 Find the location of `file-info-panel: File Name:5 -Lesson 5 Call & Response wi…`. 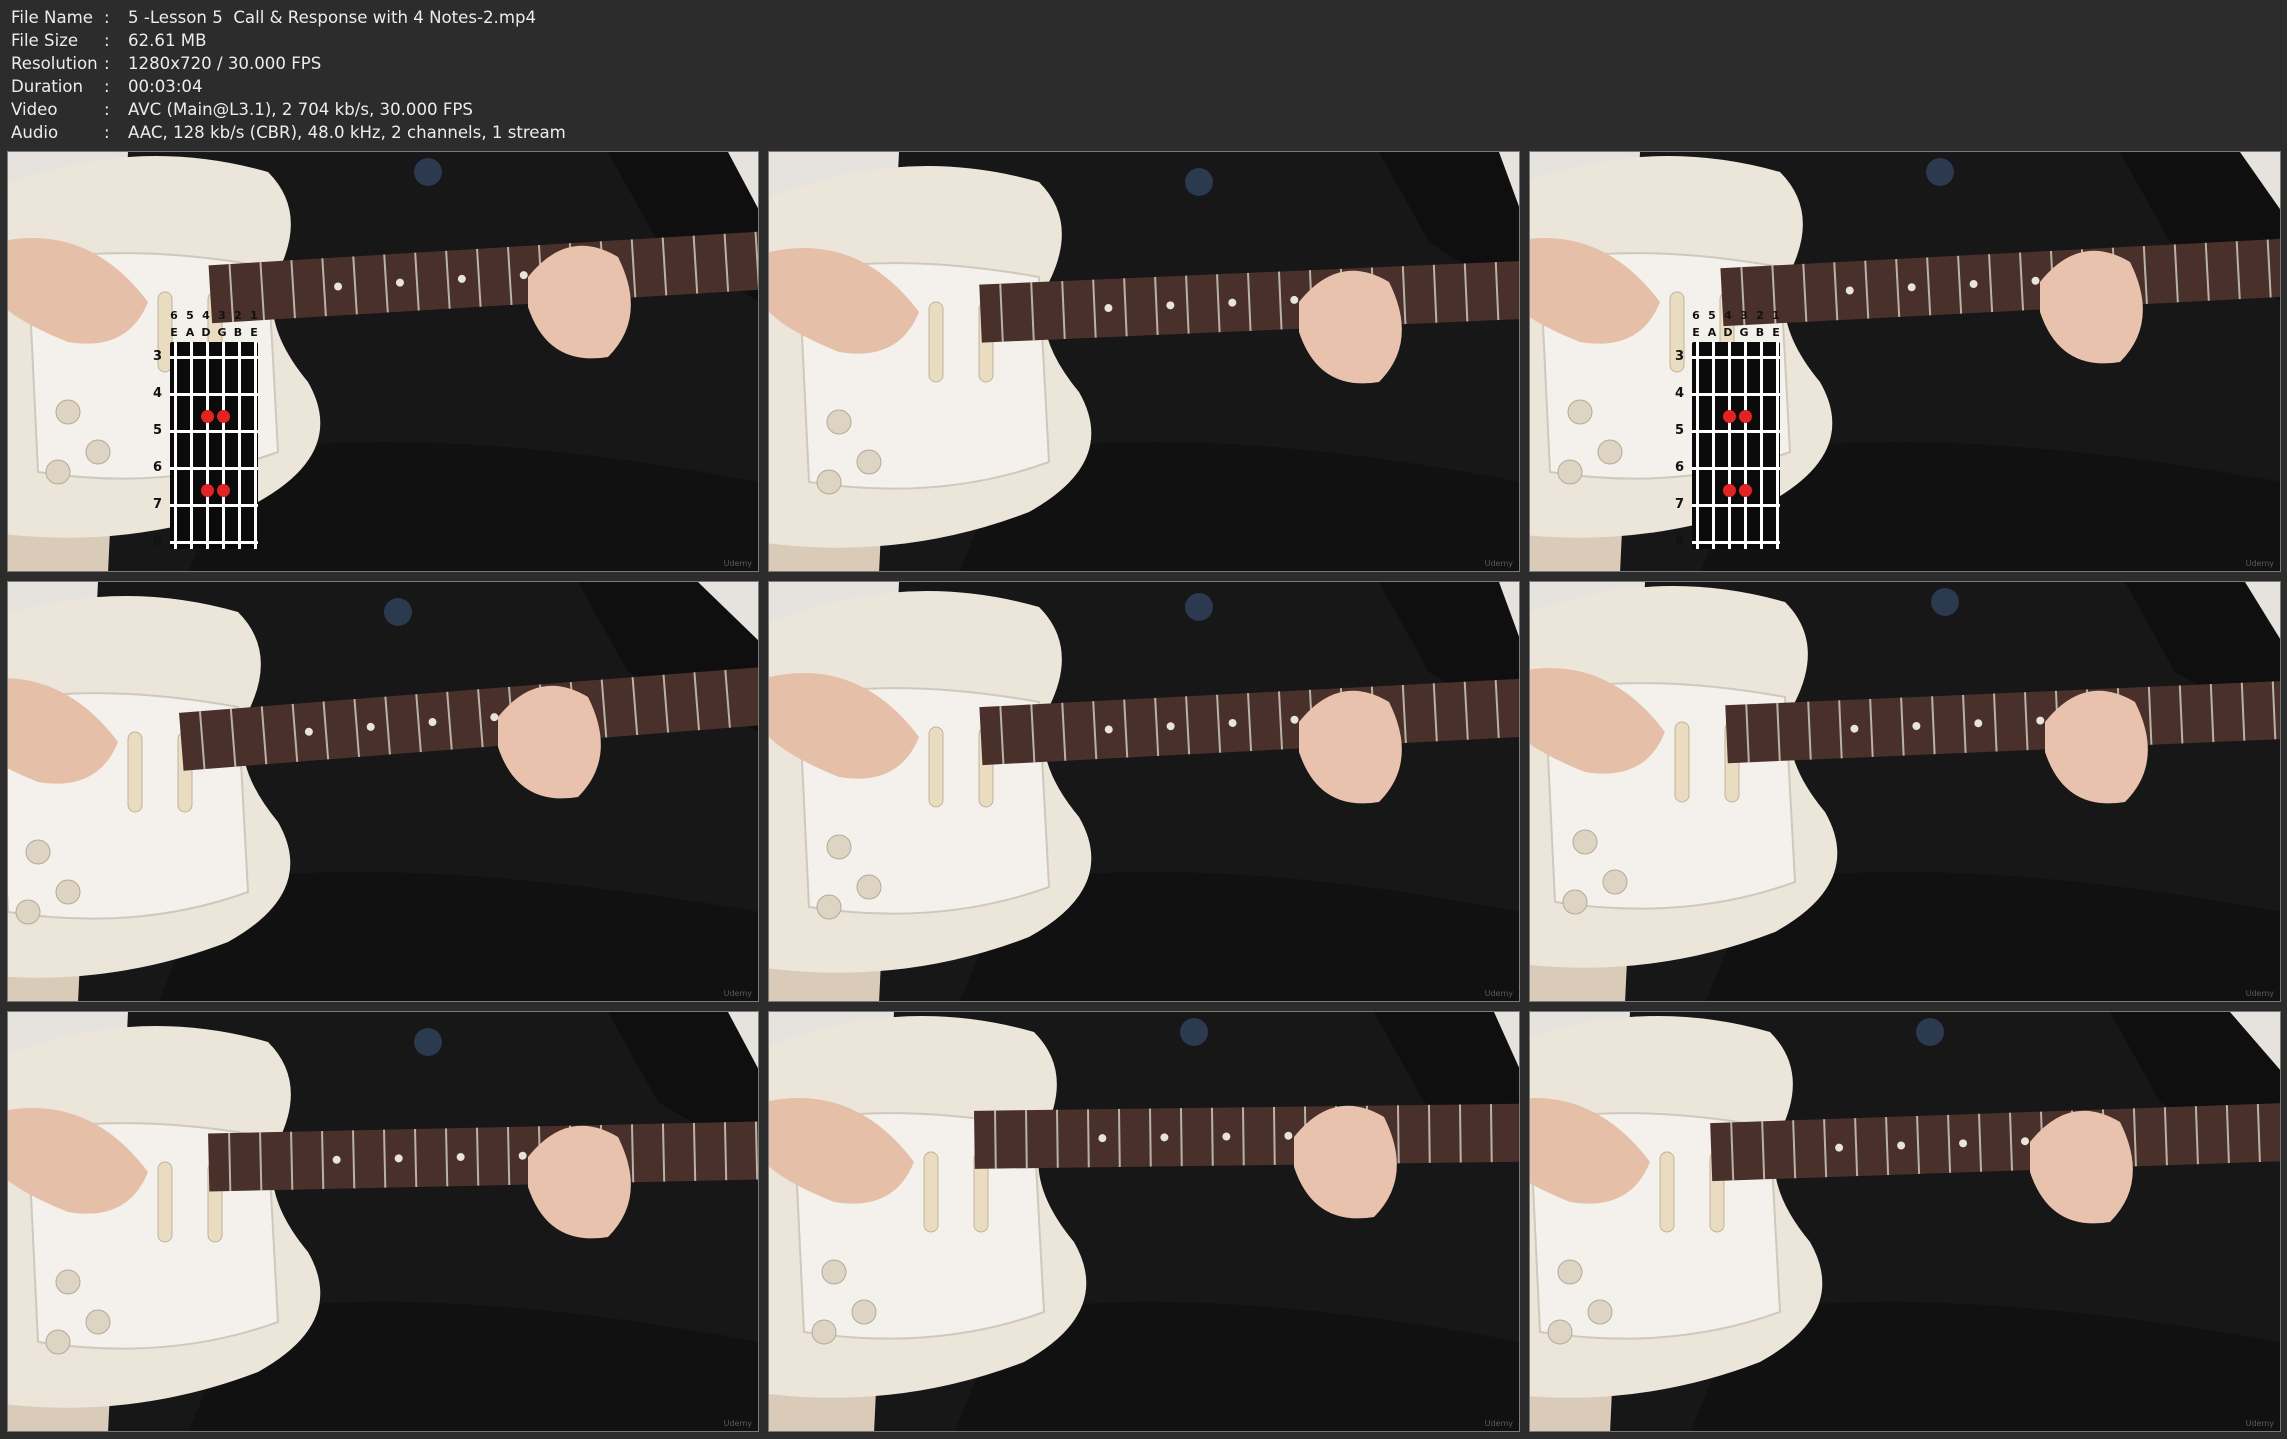

file-info-panel: File Name:5 -Lesson 5 Call & Response wi… is located at coordinates (288, 75).